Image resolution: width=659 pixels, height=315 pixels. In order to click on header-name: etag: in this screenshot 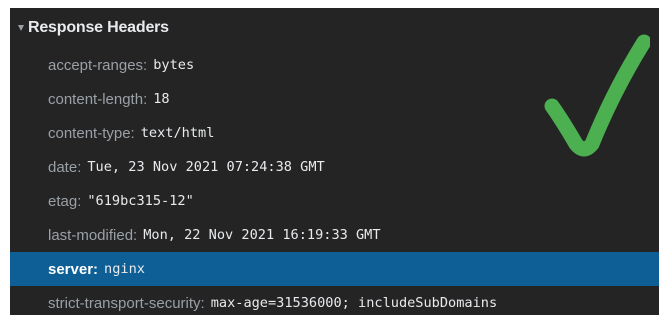, I will do `click(65, 201)`.